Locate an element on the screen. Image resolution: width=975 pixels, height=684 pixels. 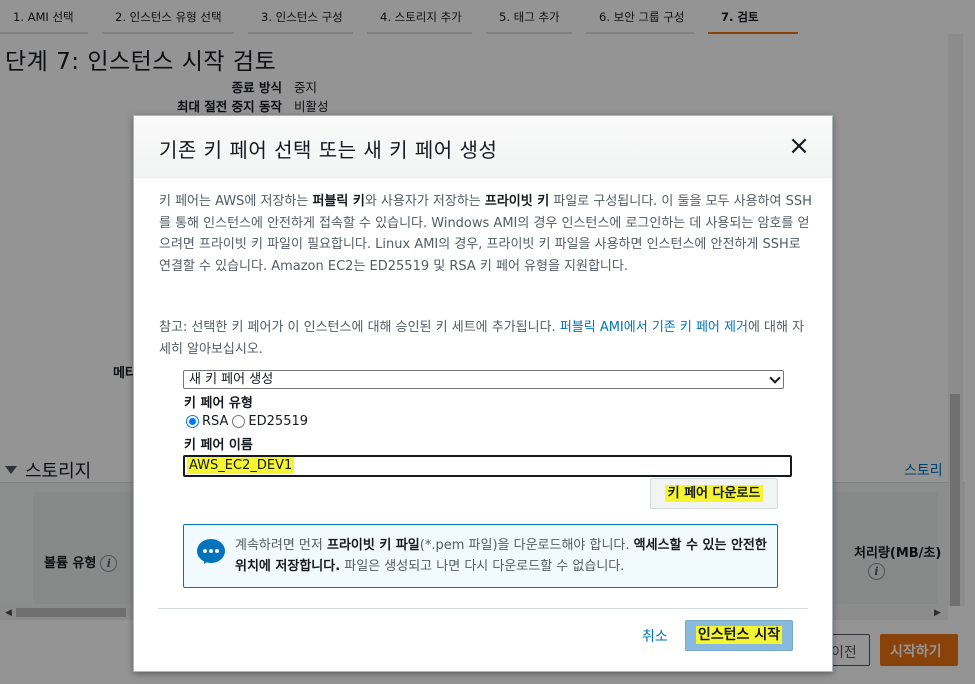
select-value: 새 키 페어 생성 is located at coordinates (231, 379).